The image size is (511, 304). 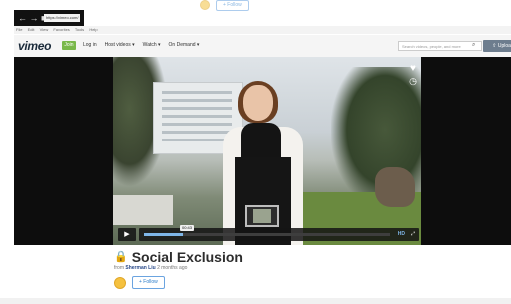 What do you see at coordinates (34, 46) in the screenshot?
I see `vimeo-logo: vimeo` at bounding box center [34, 46].